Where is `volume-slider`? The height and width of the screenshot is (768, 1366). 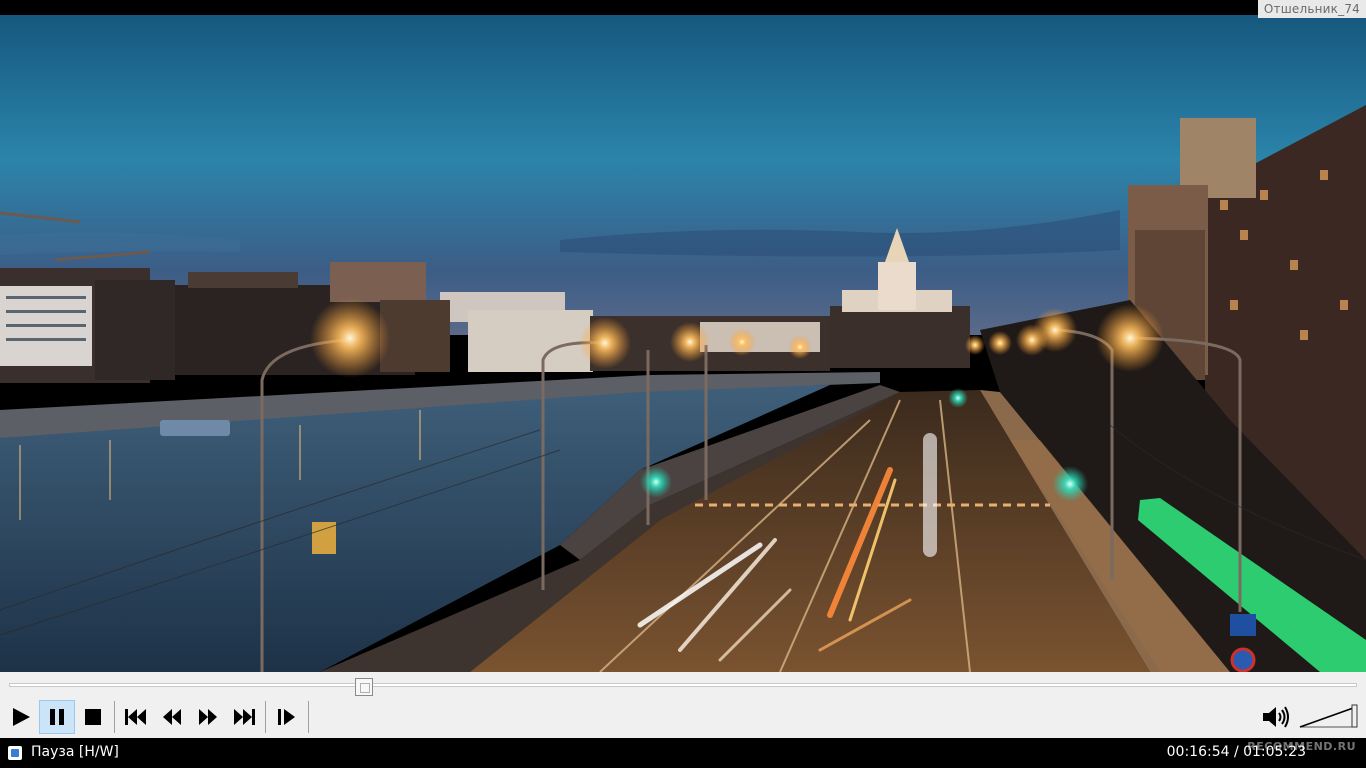 volume-slider is located at coordinates (1328, 717).